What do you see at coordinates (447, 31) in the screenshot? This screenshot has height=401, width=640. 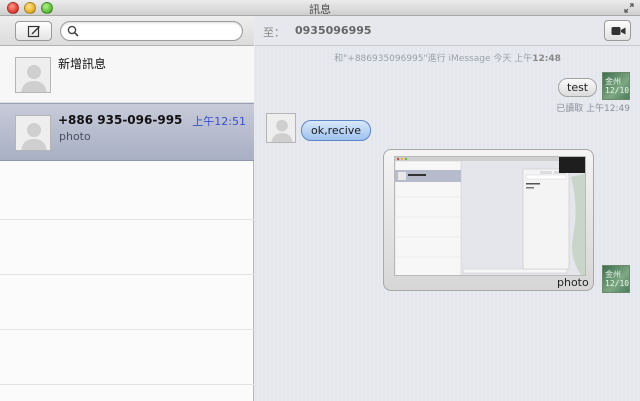 I see `recipient-header: 至： 0935096995` at bounding box center [447, 31].